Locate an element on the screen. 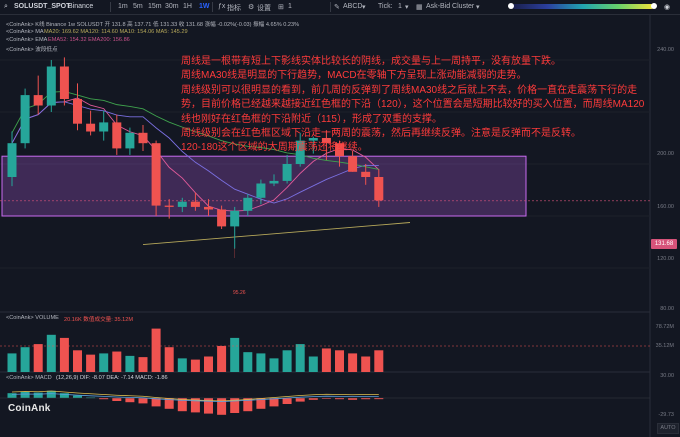 This screenshot has width=680, height=437. macd-axis-label: 30.00 is located at coordinates (667, 376).